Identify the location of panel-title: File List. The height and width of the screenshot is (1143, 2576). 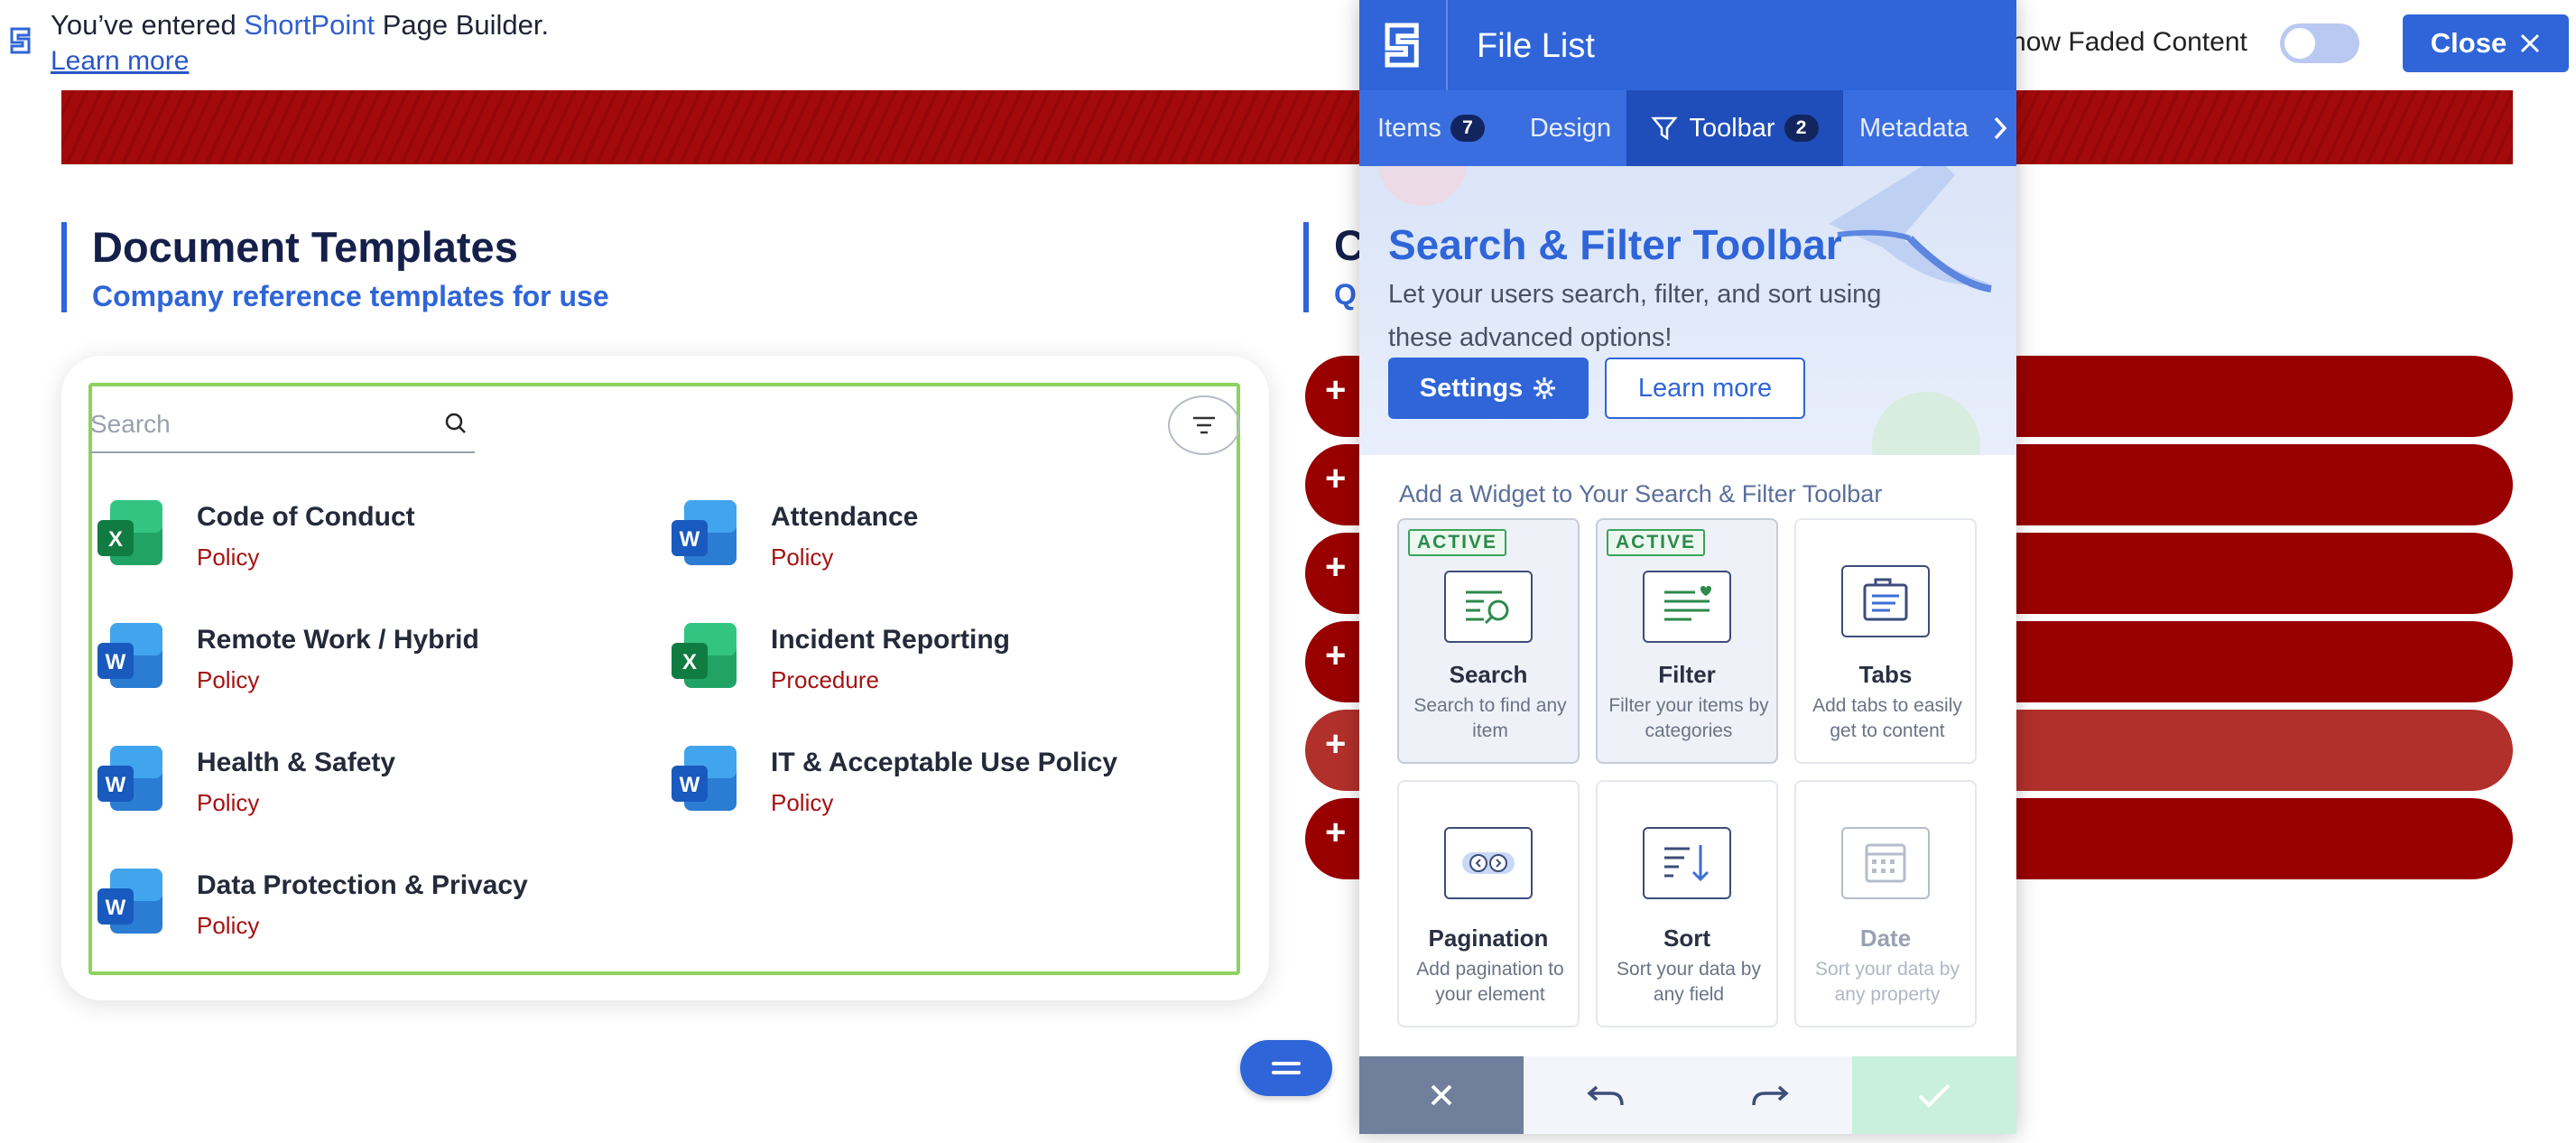
(1536, 46).